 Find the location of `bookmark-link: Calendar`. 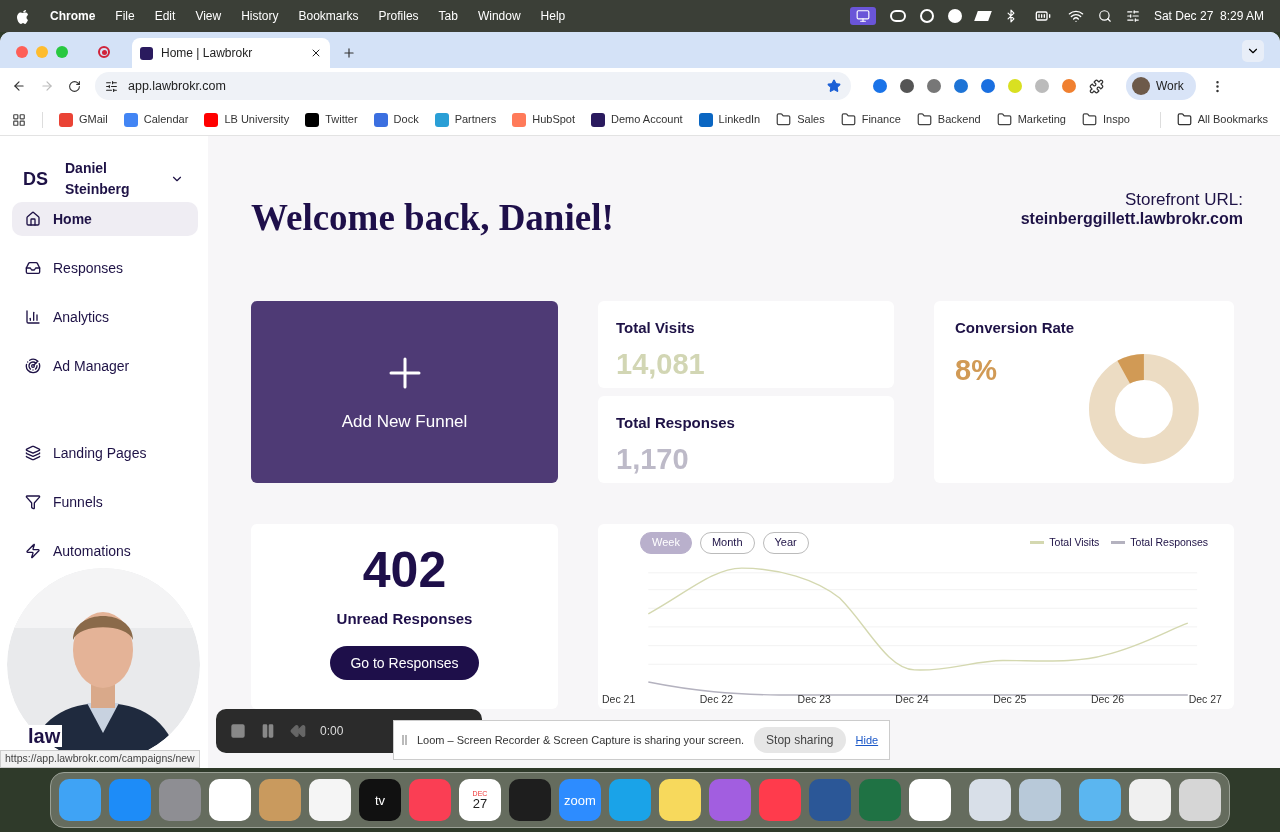

bookmark-link: Calendar is located at coordinates (156, 119).